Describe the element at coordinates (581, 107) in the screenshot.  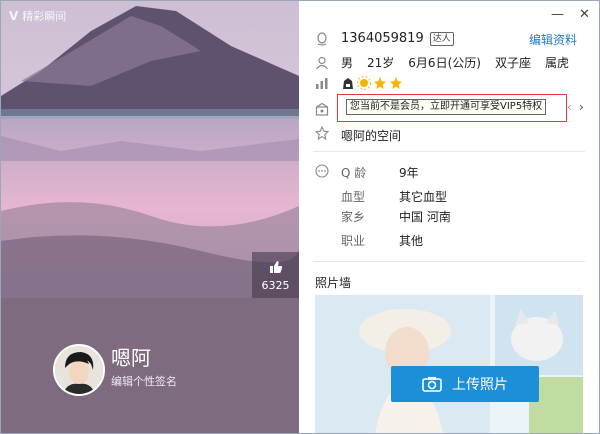
I see `chevron-right-icon: ›` at that location.